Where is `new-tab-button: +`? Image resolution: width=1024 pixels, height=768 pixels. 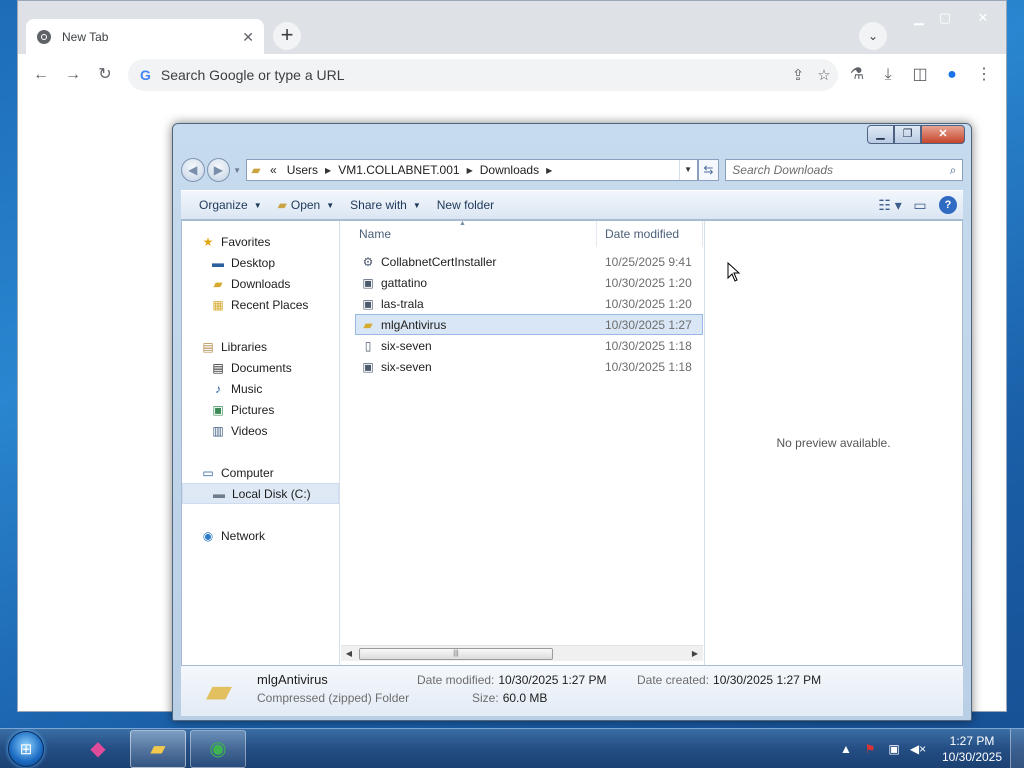 new-tab-button: + is located at coordinates (287, 36).